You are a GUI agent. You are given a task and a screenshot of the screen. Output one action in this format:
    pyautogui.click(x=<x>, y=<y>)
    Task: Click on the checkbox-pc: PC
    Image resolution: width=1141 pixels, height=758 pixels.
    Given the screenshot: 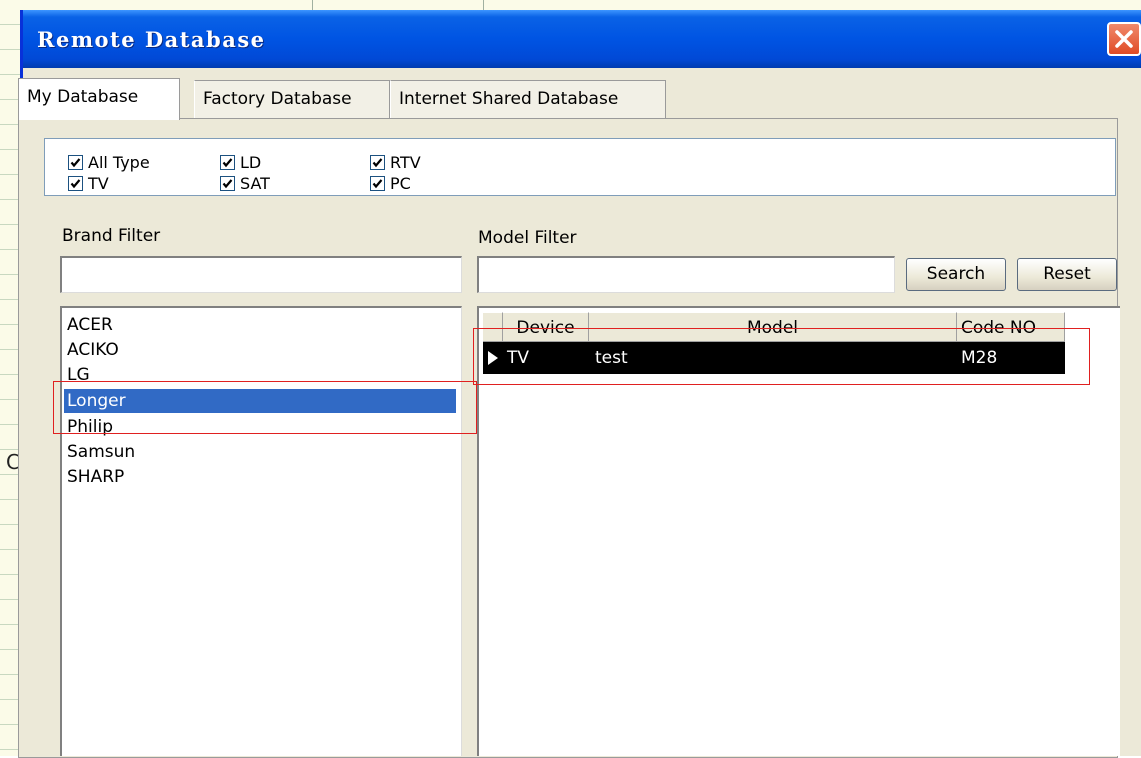 What is the action you would take?
    pyautogui.click(x=390, y=184)
    